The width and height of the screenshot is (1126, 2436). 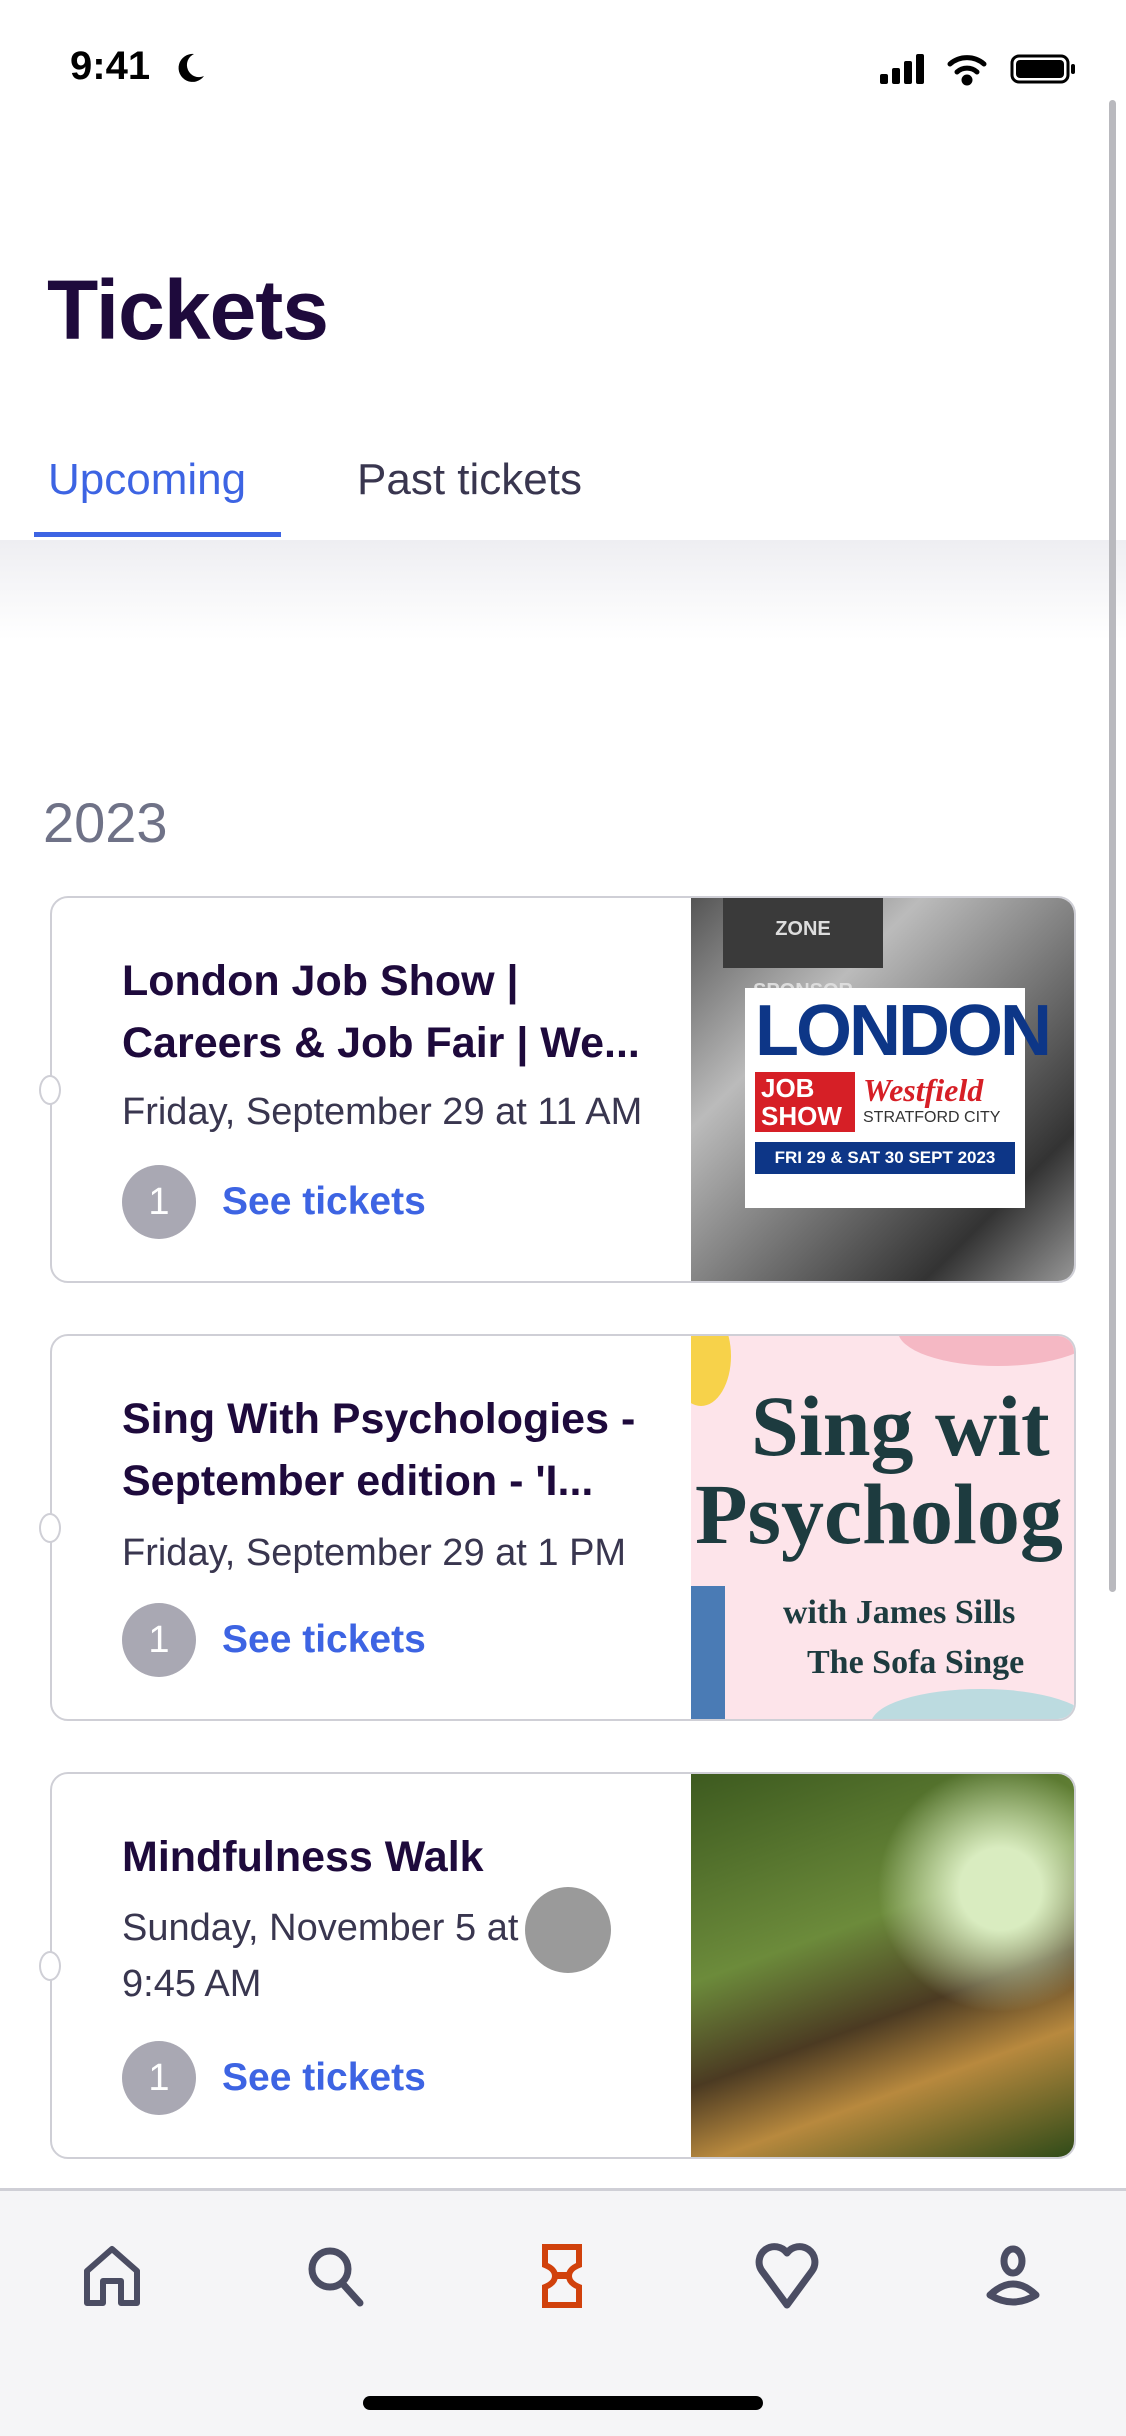 I want to click on home-icon, so click(x=112, y=2276).